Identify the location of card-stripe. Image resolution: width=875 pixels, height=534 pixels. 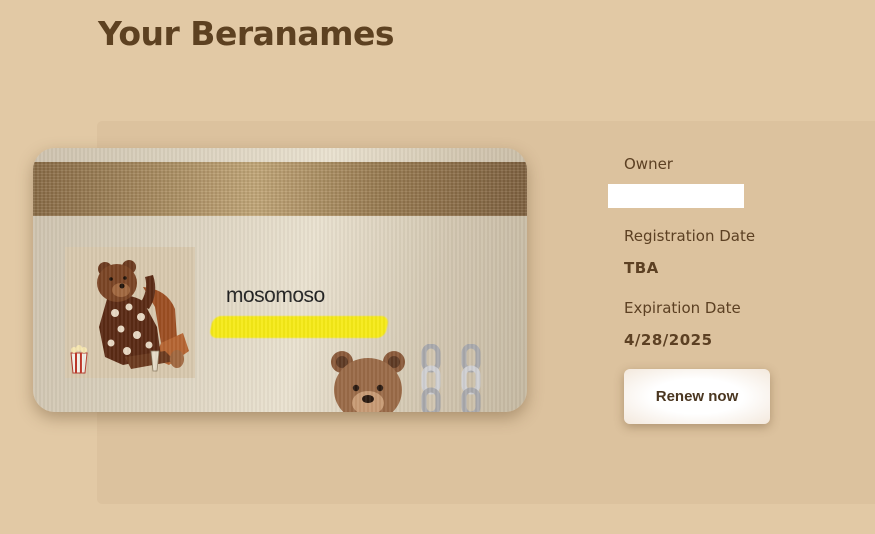
(280, 189).